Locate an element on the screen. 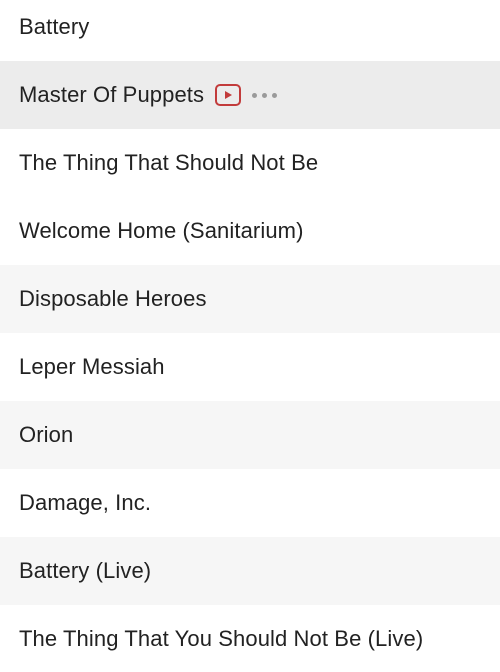  track-title: Battery (Live) is located at coordinates (85, 570).